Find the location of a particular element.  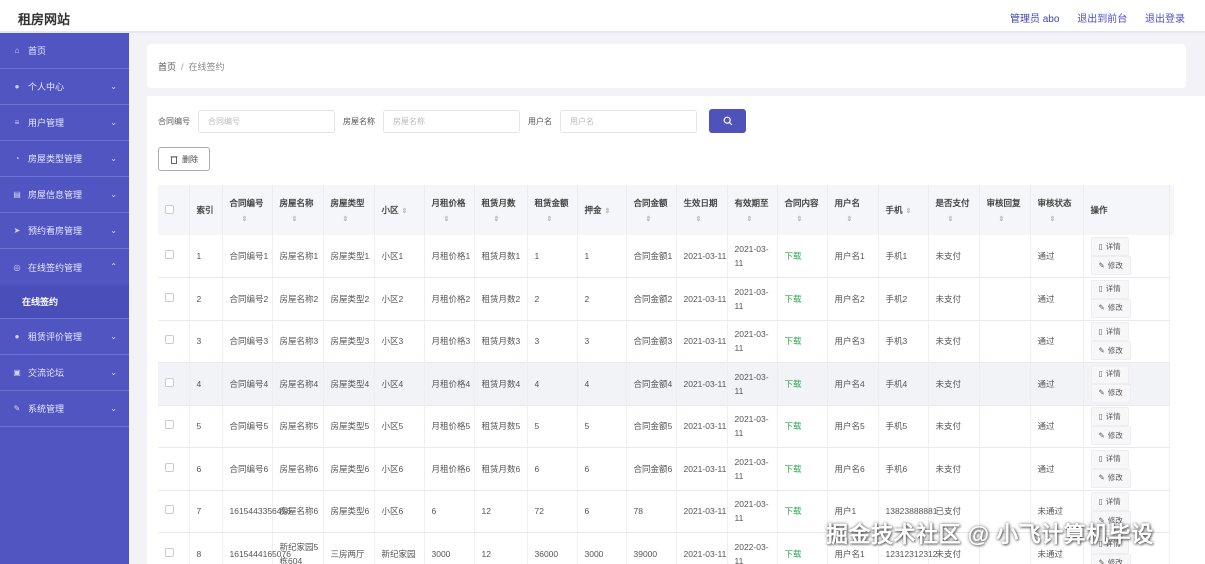

breadcrumb-home: 首页 is located at coordinates (167, 67).